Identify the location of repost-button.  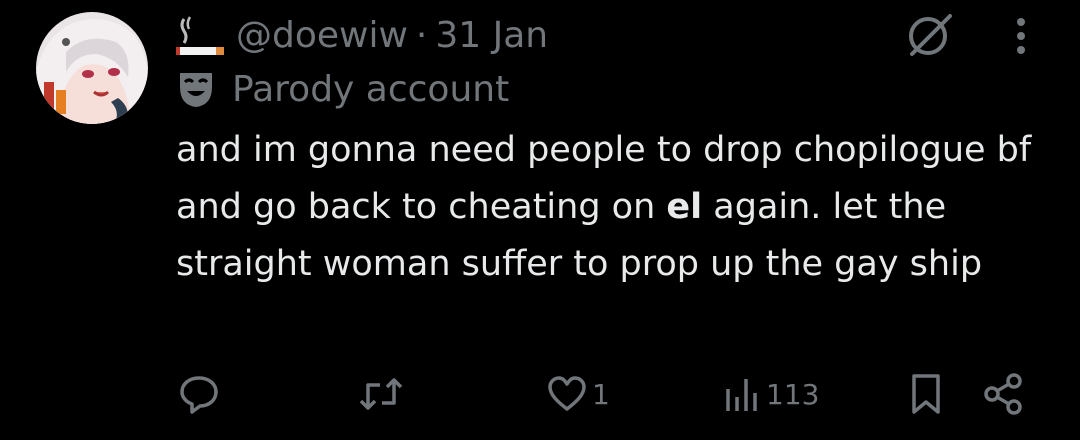
(383, 394).